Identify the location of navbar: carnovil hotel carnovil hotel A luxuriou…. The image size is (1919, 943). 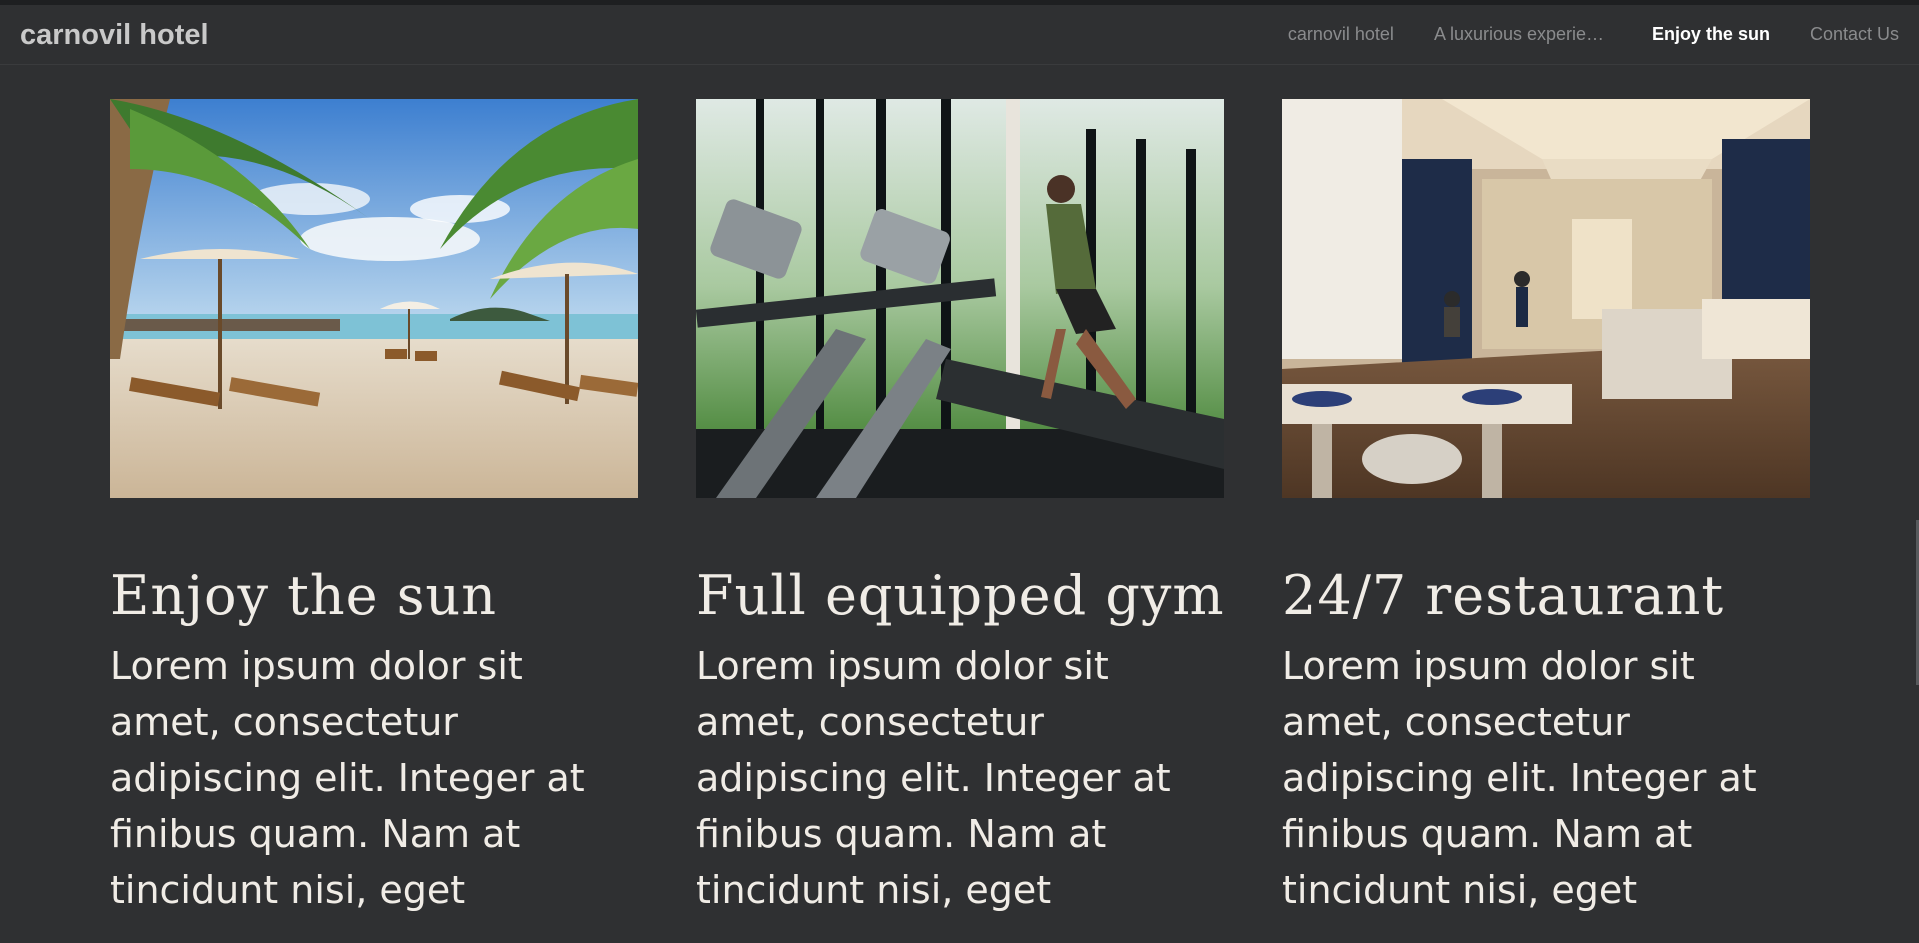
(959, 35).